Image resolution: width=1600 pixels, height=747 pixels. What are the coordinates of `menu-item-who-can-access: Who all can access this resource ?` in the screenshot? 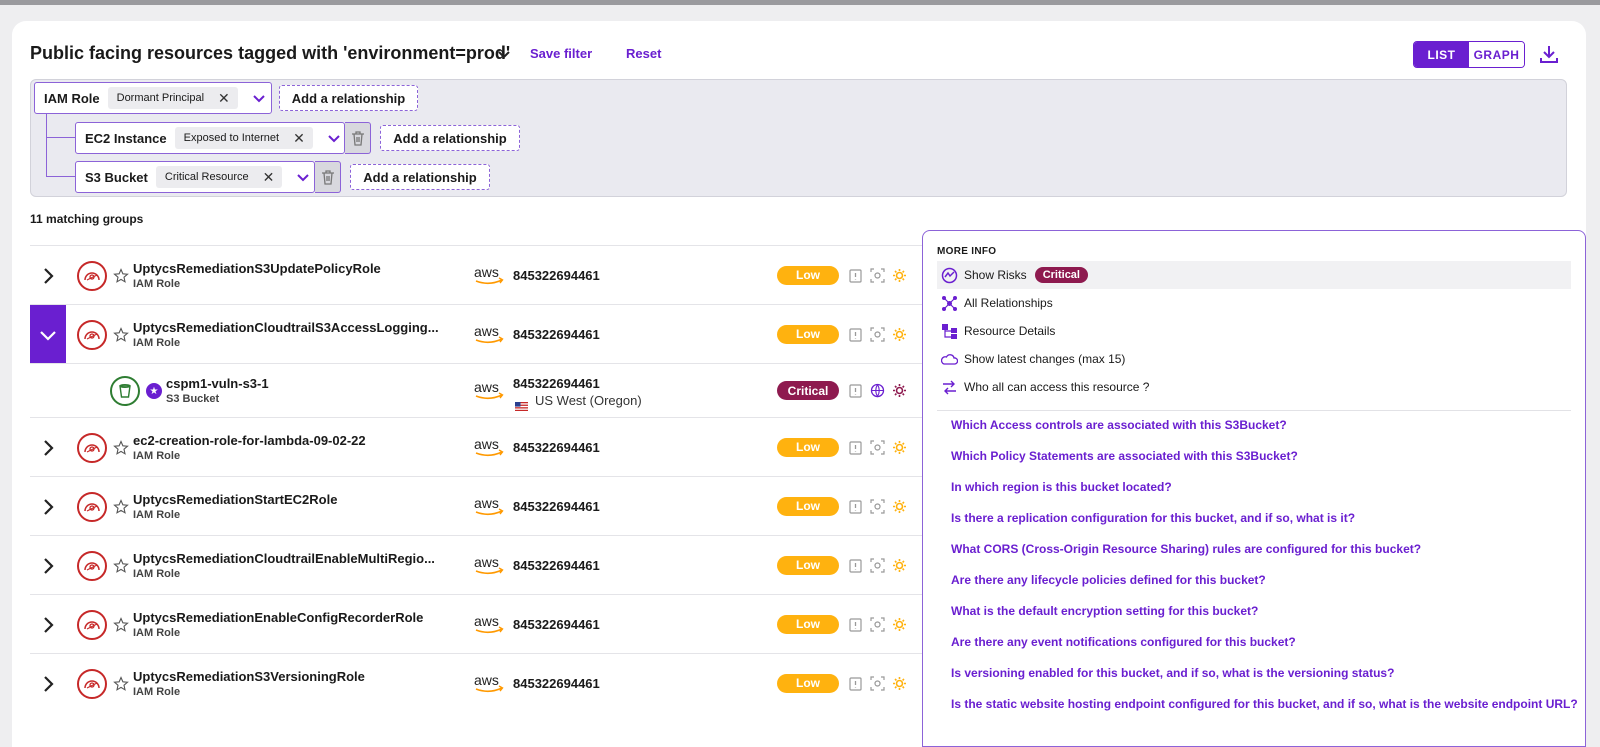 It's located at (1254, 387).